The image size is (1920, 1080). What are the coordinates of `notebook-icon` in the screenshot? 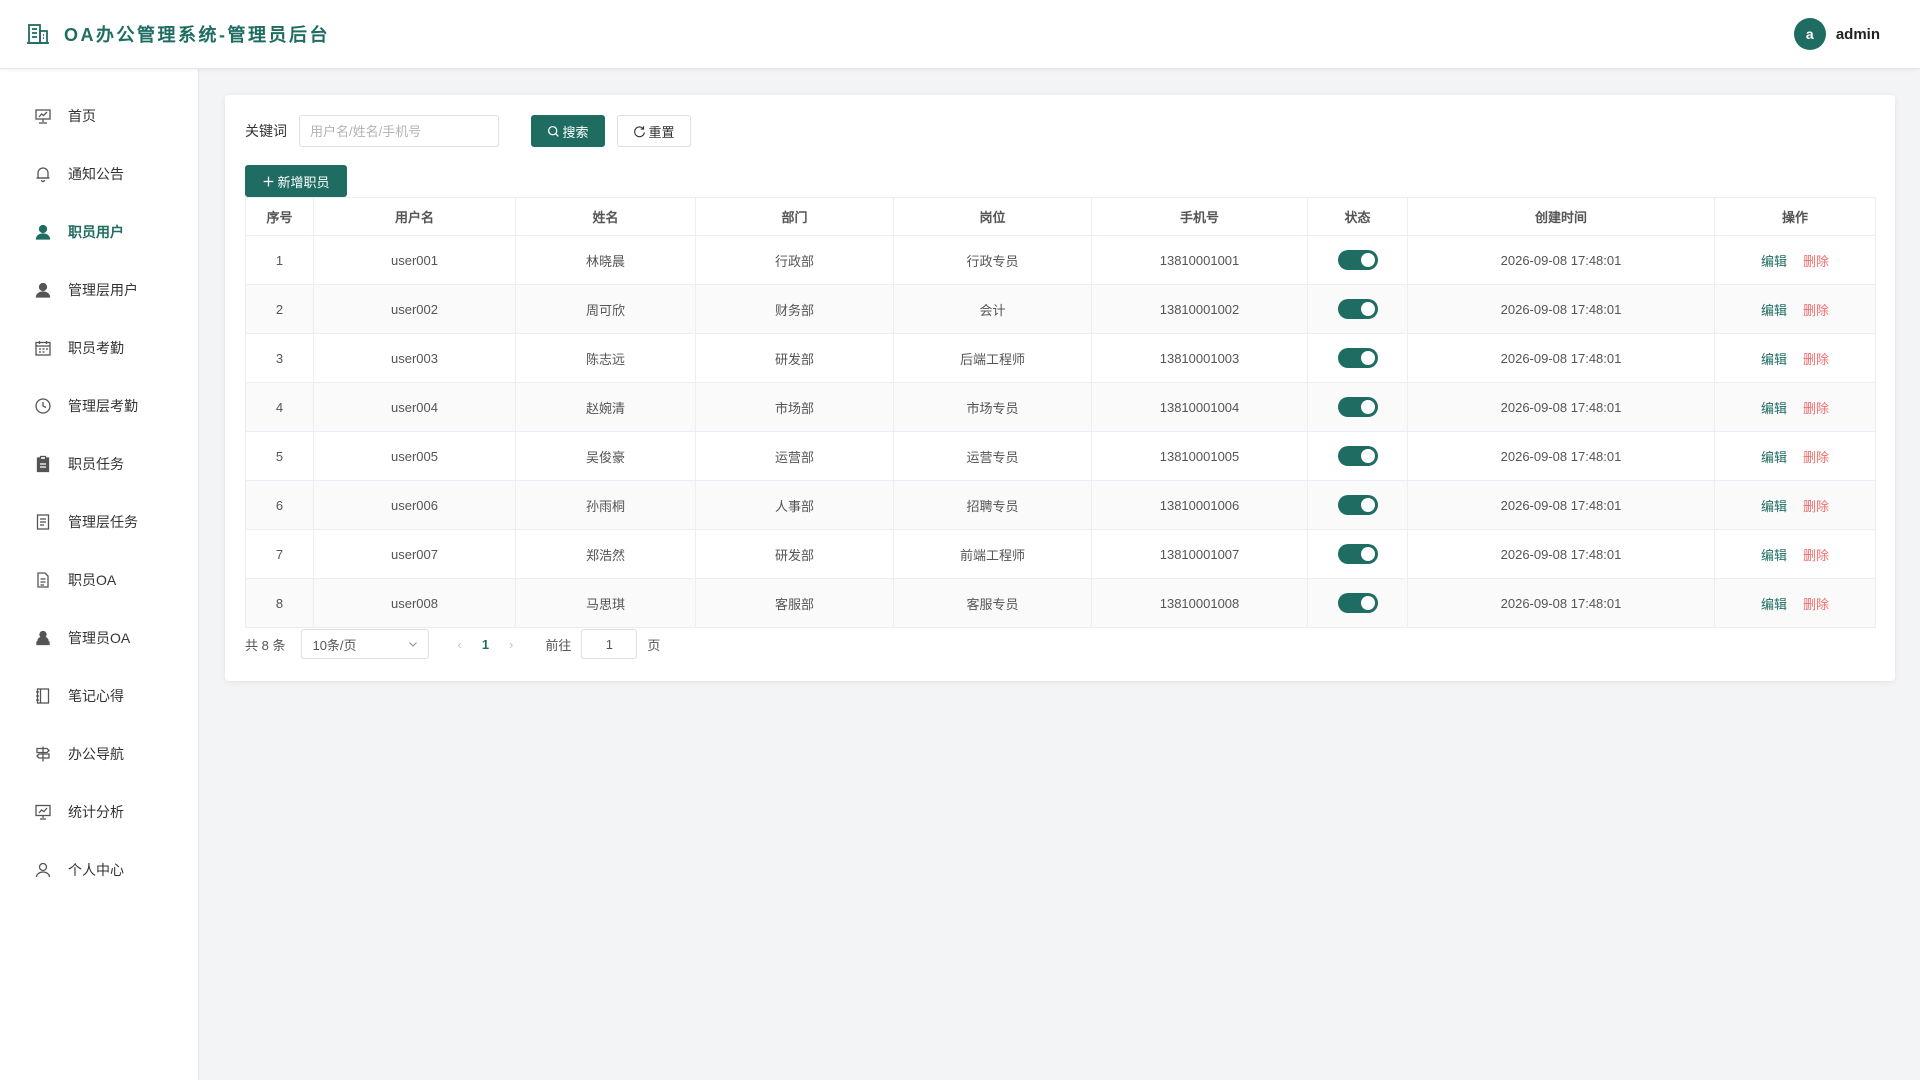 It's located at (43, 696).